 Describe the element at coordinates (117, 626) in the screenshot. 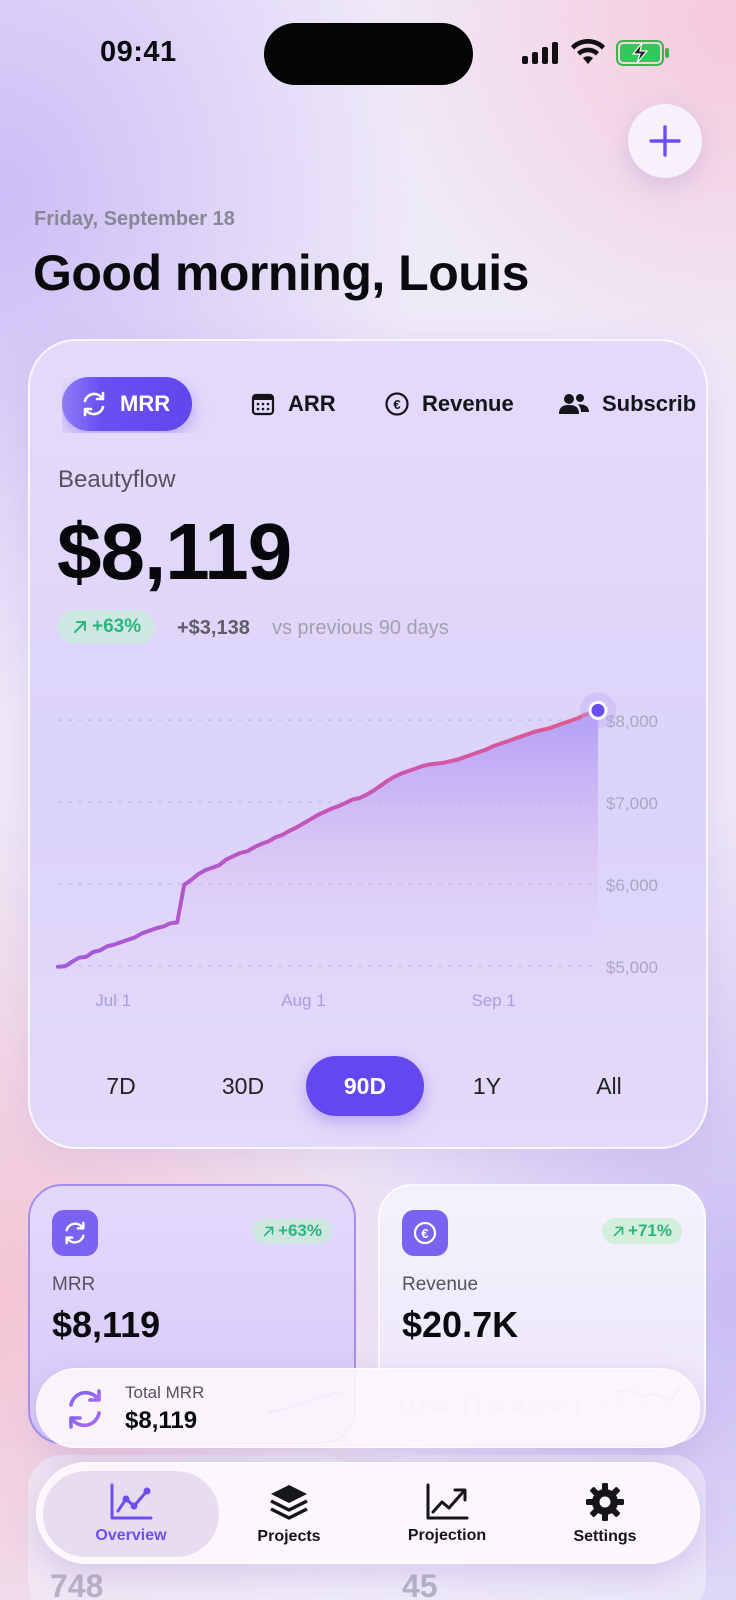

I see `change-pct: +63%` at that location.